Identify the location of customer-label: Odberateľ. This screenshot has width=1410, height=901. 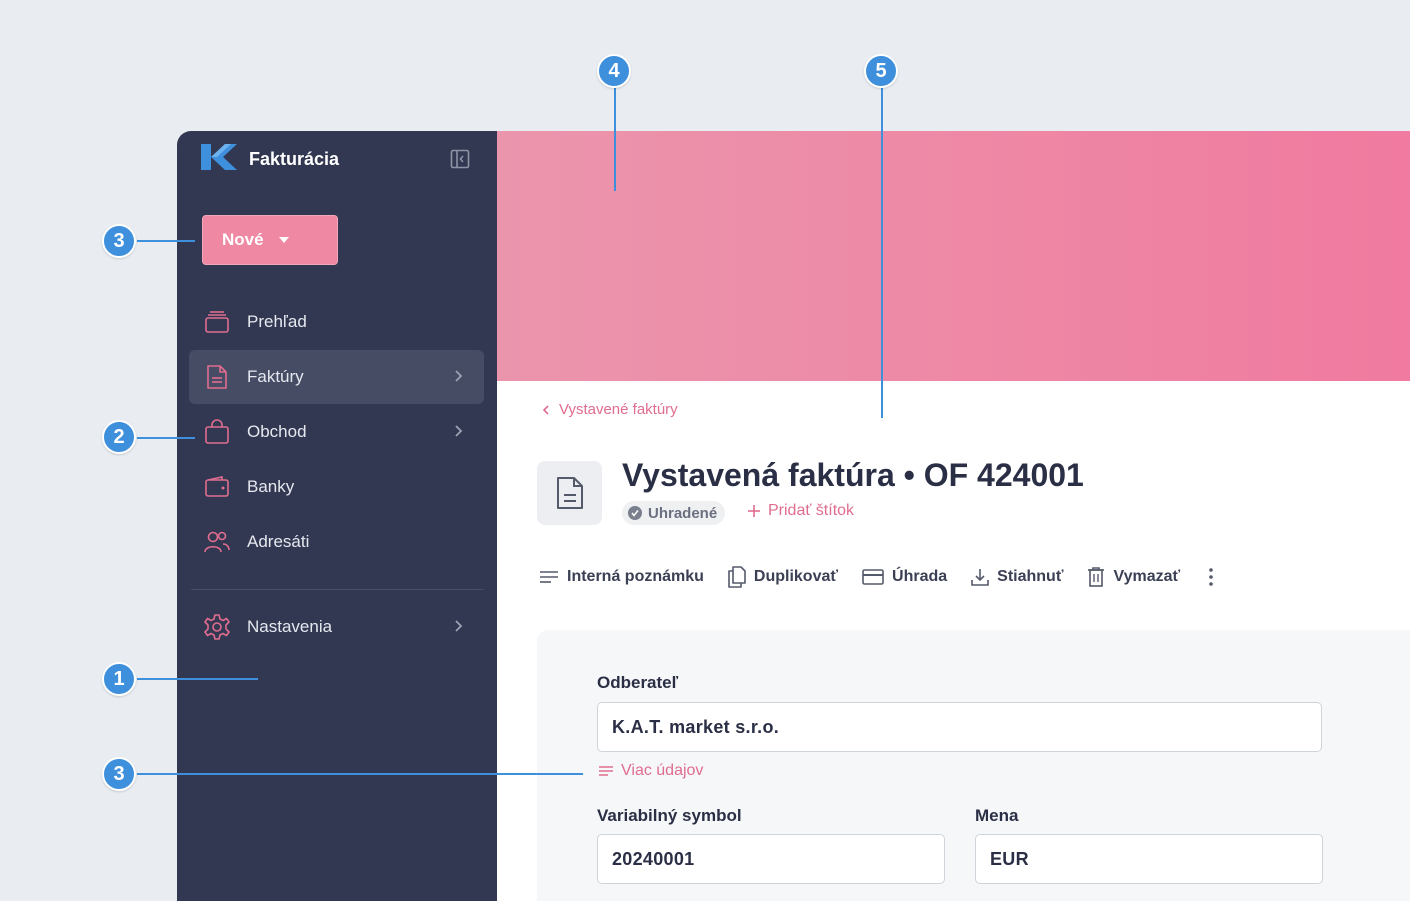
(638, 682).